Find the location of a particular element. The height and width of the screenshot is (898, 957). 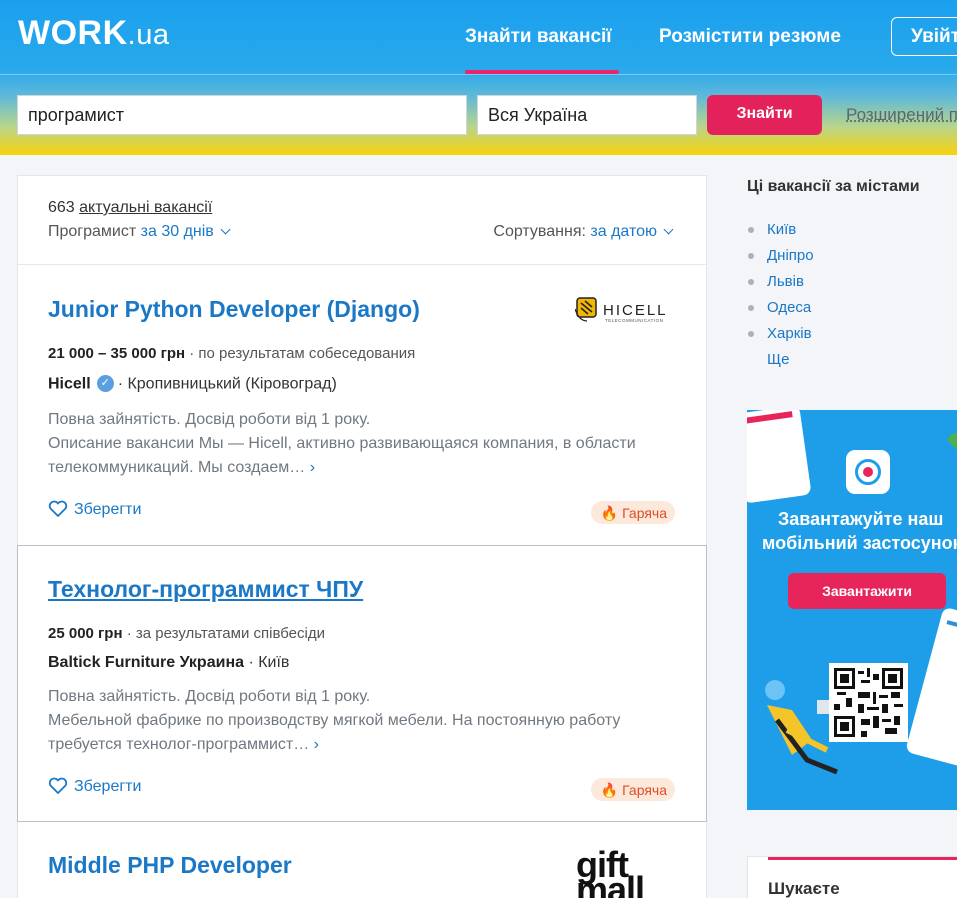

verified-icon: ✓ is located at coordinates (105, 383).